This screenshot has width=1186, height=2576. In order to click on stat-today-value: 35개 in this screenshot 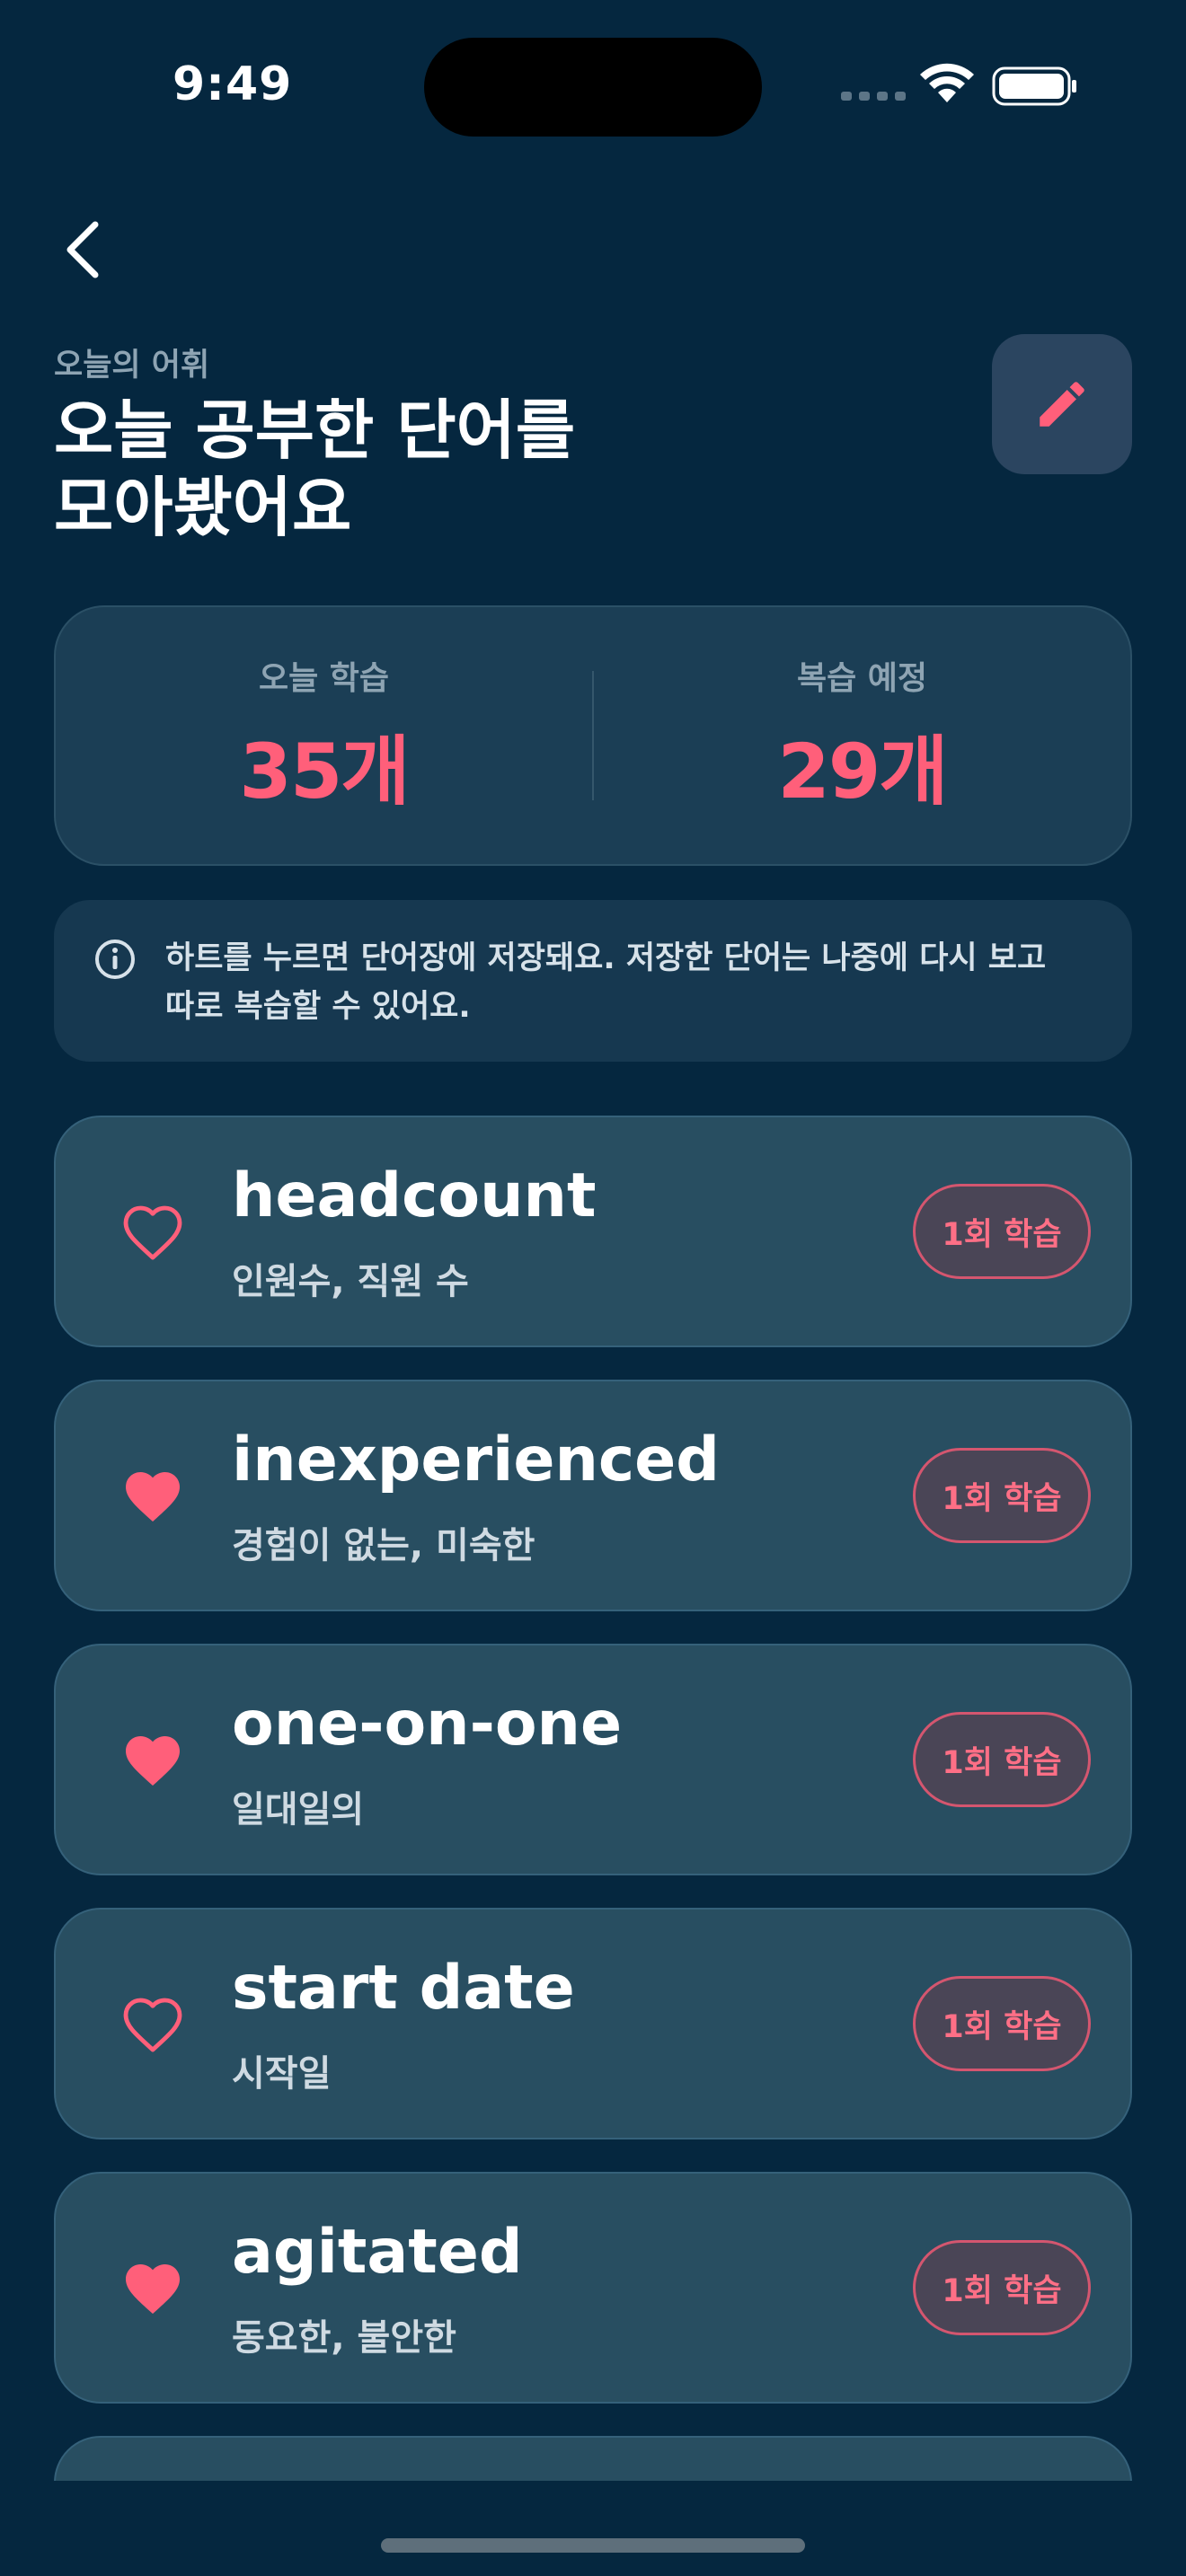, I will do `click(324, 771)`.